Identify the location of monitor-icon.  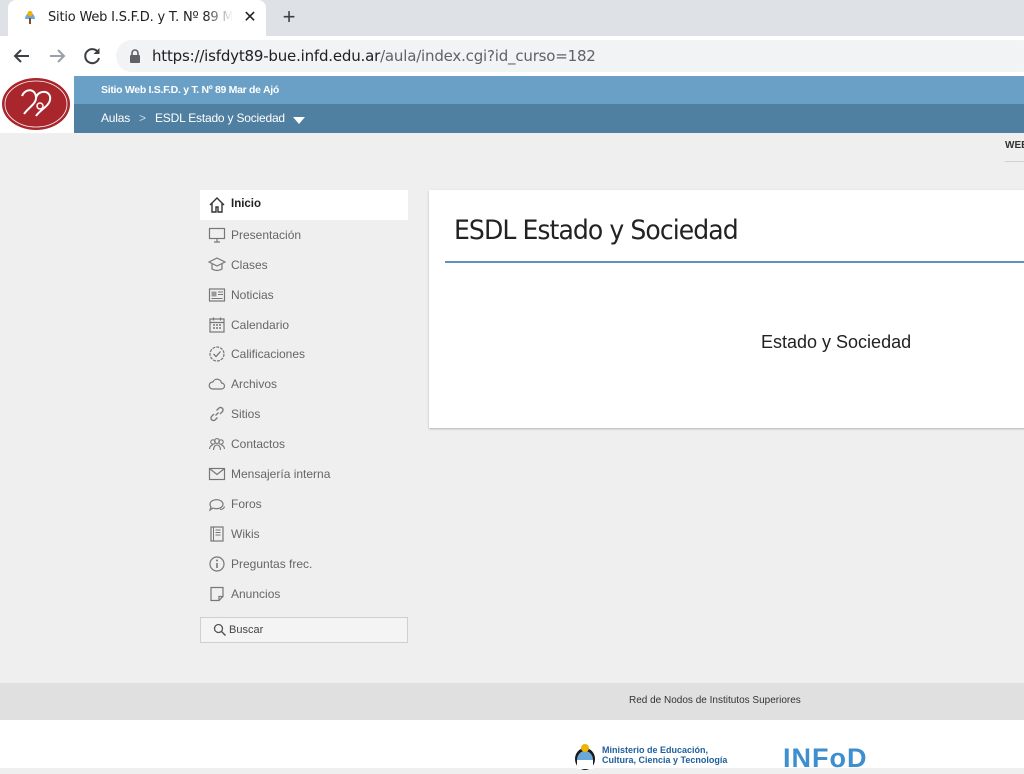
(217, 235).